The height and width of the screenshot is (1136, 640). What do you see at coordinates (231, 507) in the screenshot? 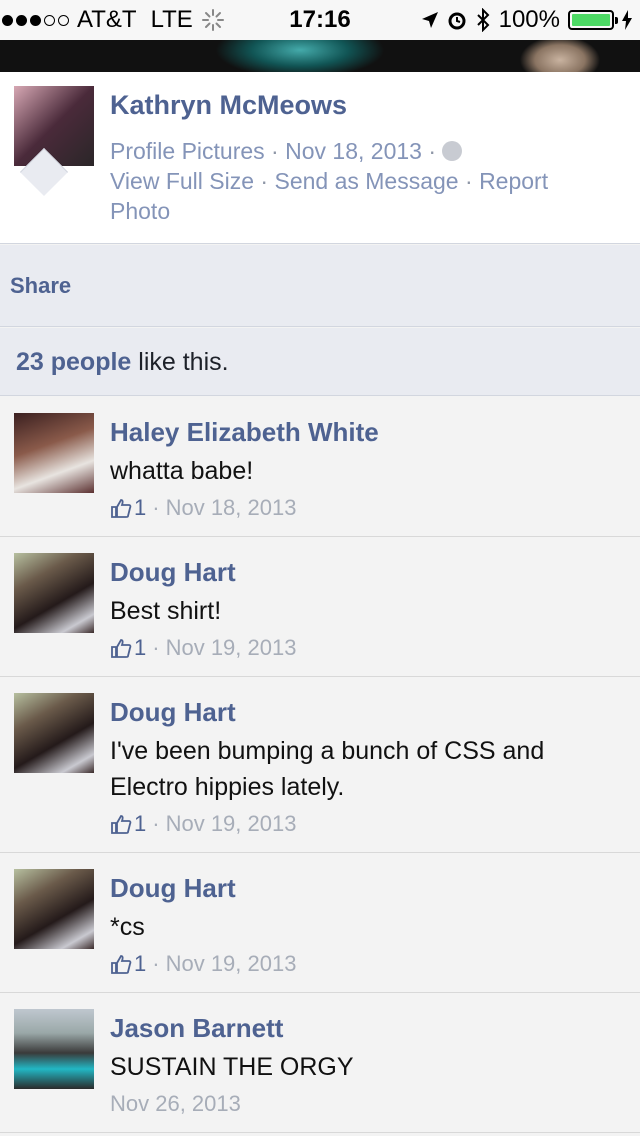
I see `comment-date: Nov 18, 2013` at bounding box center [231, 507].